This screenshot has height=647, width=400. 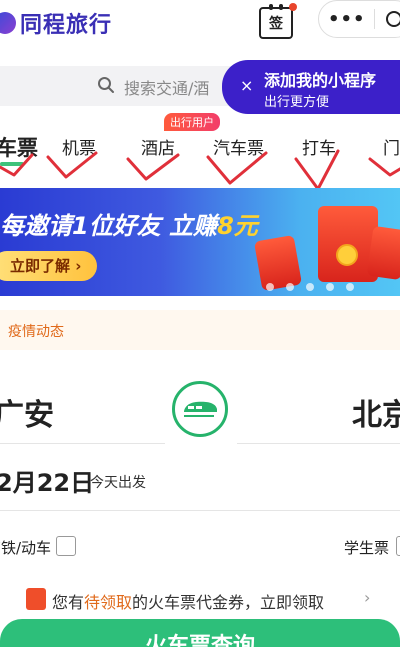 I want to click on app-name: 同程旅行, so click(x=66, y=25).